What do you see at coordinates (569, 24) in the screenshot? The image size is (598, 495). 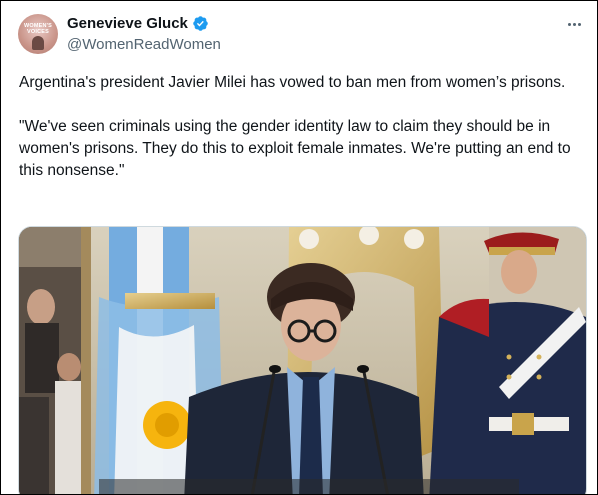 I see `more-horizontal-icon` at bounding box center [569, 24].